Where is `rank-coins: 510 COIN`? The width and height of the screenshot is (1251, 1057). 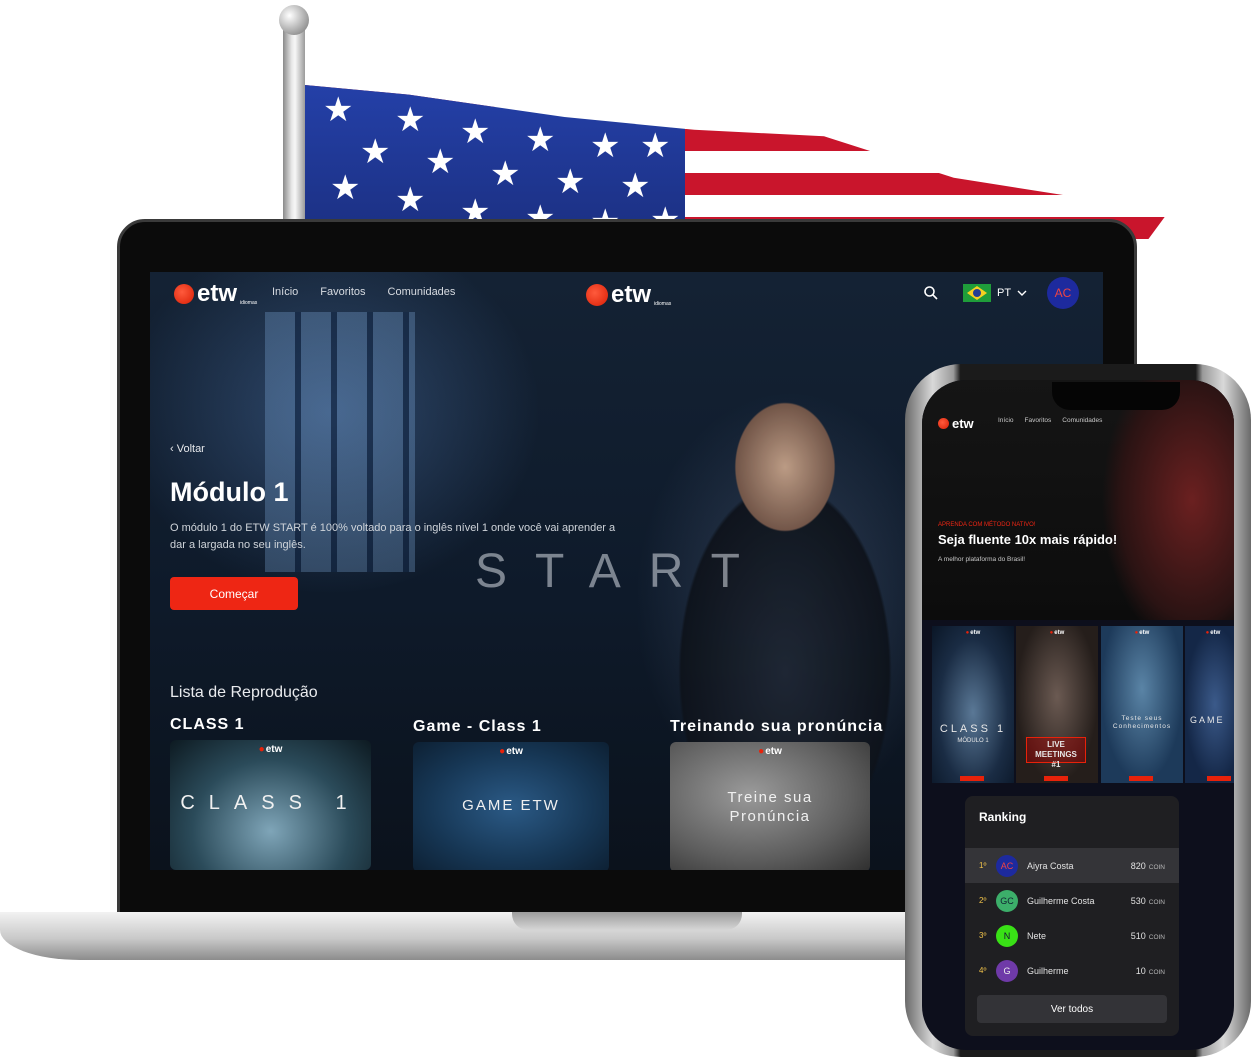 rank-coins: 510 COIN is located at coordinates (1148, 936).